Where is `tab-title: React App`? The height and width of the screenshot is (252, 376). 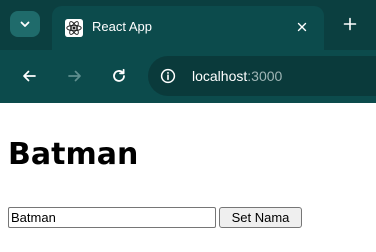 tab-title: React App is located at coordinates (122, 26).